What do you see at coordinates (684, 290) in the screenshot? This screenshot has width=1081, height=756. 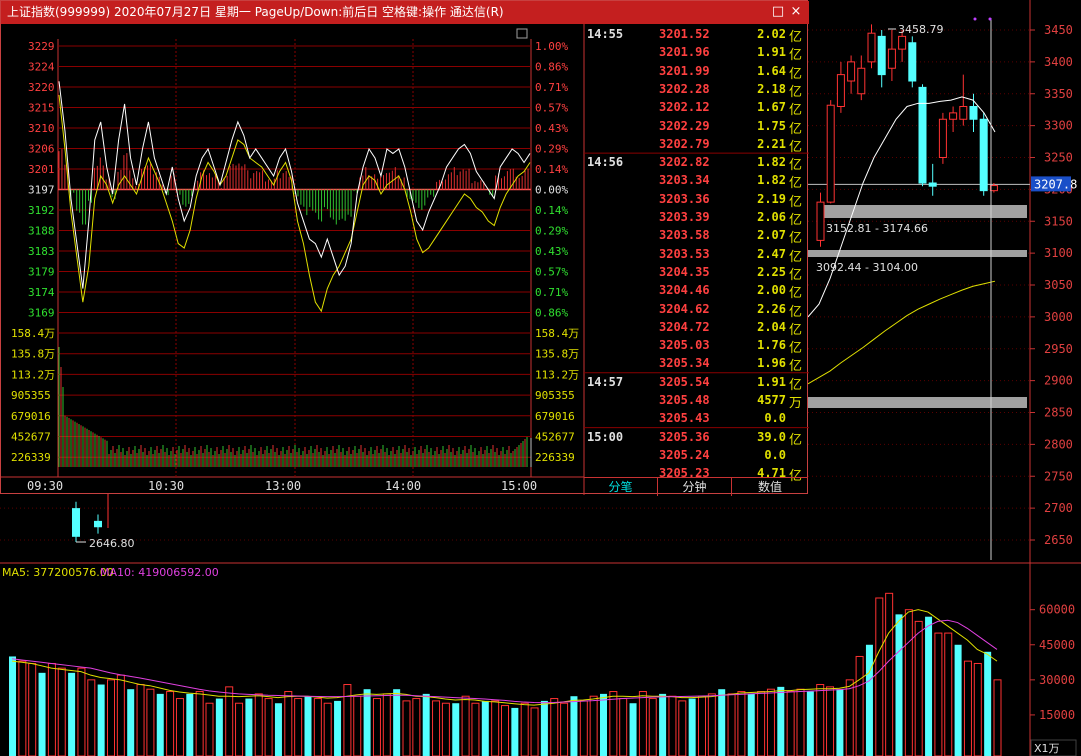 I see `trade-price: 3204.46` at bounding box center [684, 290].